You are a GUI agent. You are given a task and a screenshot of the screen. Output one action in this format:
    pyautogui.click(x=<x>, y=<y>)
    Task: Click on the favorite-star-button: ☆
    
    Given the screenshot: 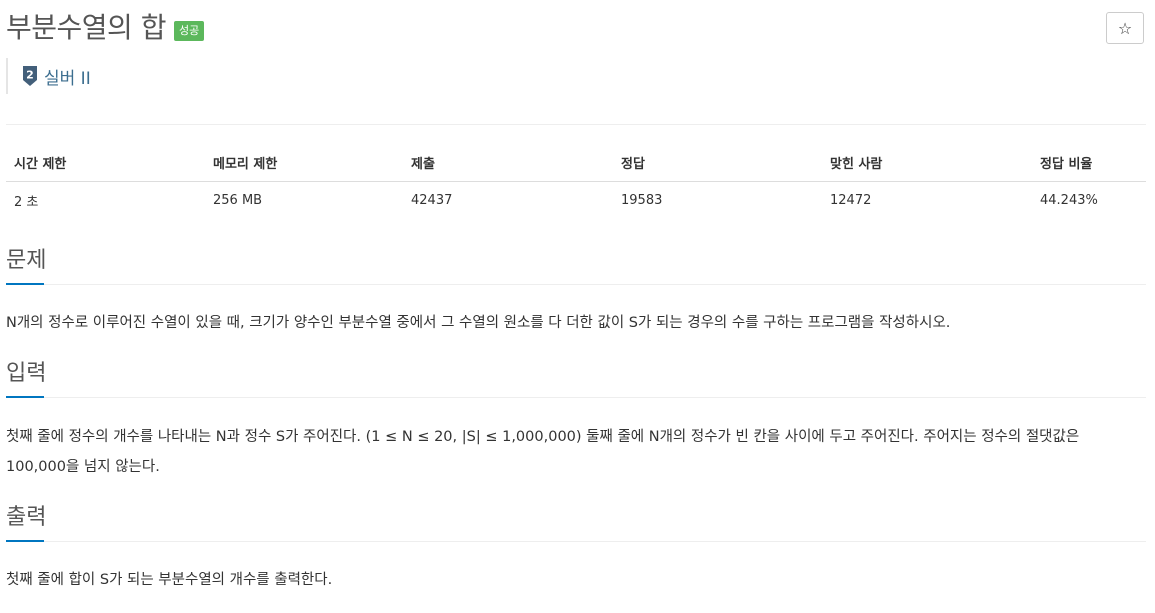 What is the action you would take?
    pyautogui.click(x=1125, y=28)
    